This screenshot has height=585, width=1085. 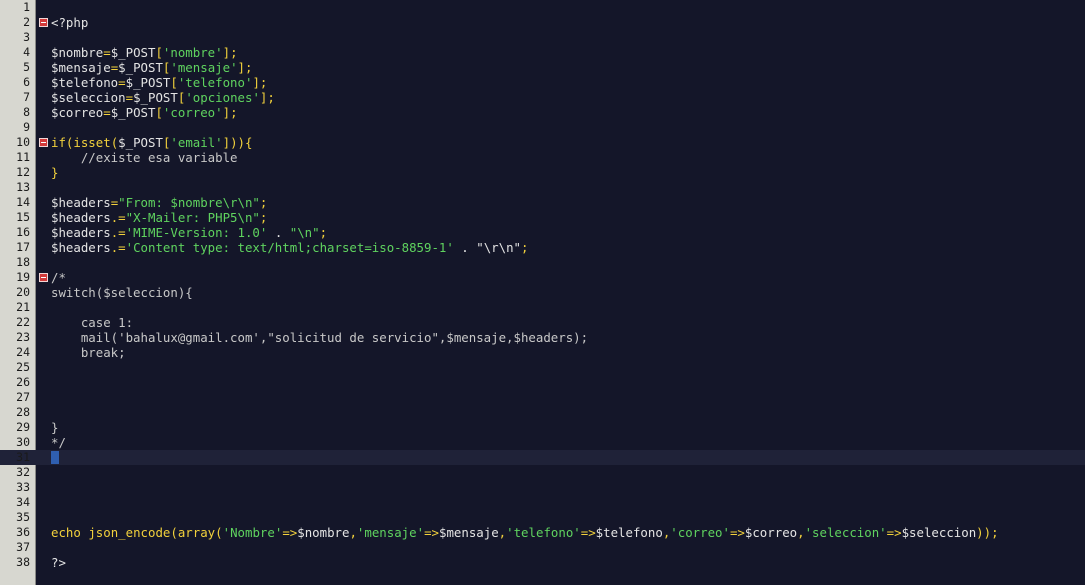 What do you see at coordinates (542, 277) in the screenshot?
I see `code-line: 19 /*` at bounding box center [542, 277].